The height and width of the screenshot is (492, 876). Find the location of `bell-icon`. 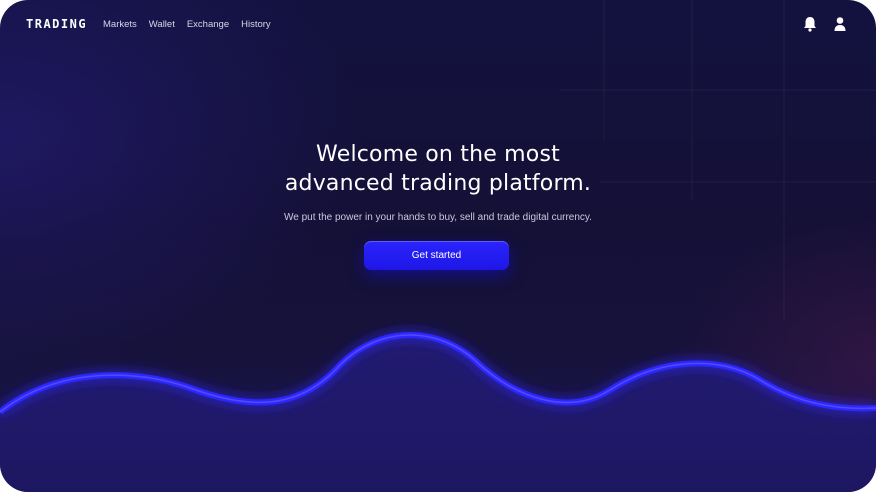

bell-icon is located at coordinates (810, 24).